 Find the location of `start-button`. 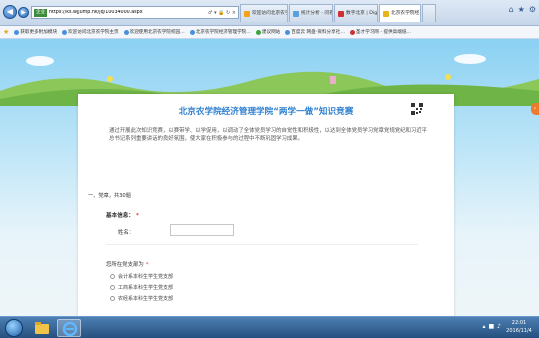

start-button is located at coordinates (14, 328).